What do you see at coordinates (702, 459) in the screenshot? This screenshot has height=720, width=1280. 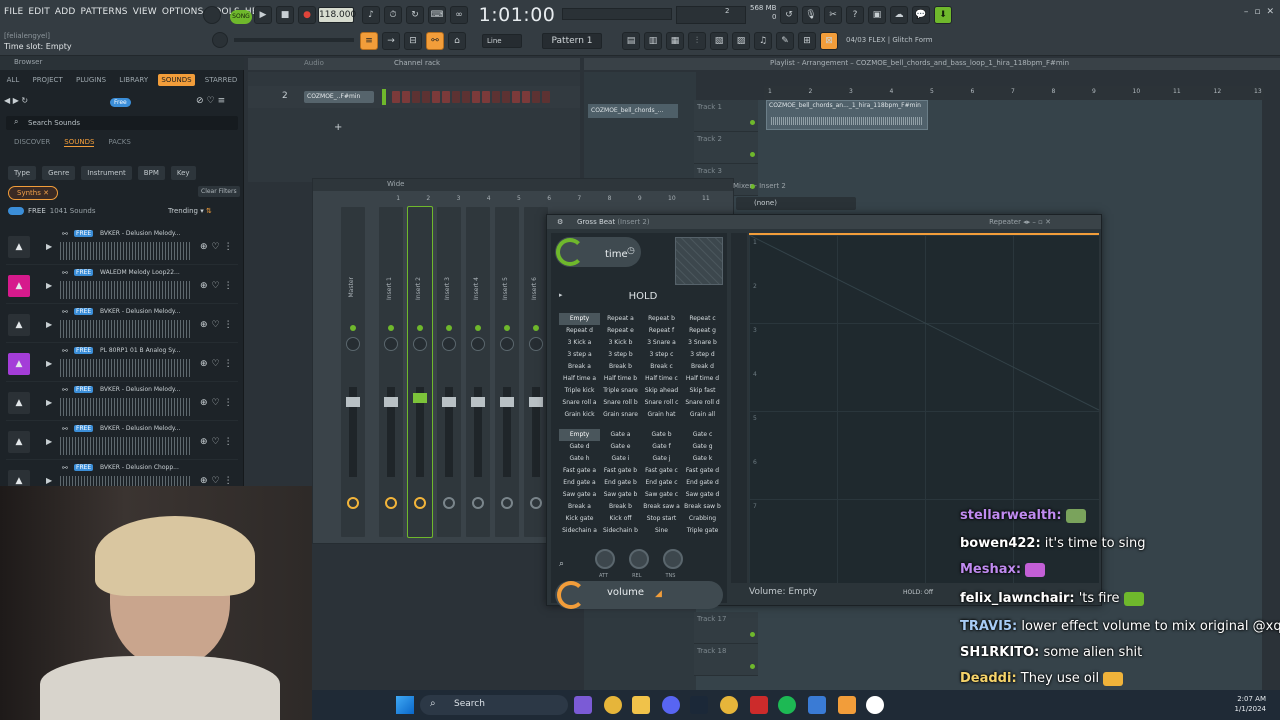 I see `volume-preset: Gate k` at bounding box center [702, 459].